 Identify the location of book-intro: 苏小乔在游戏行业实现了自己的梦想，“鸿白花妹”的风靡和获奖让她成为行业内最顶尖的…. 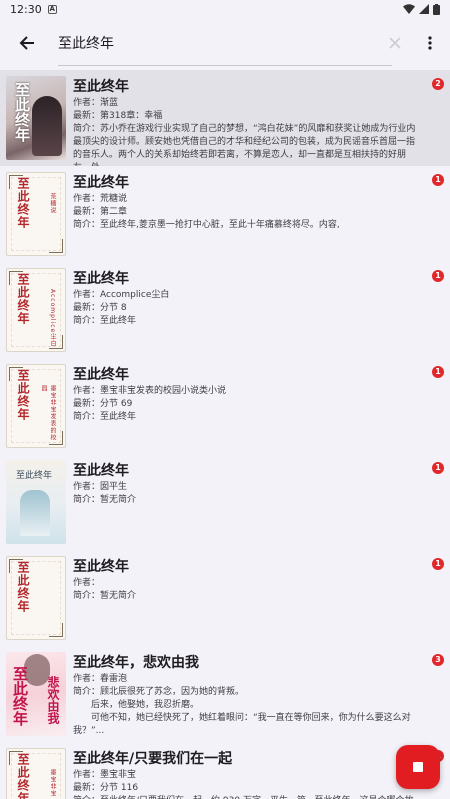
(244, 145).